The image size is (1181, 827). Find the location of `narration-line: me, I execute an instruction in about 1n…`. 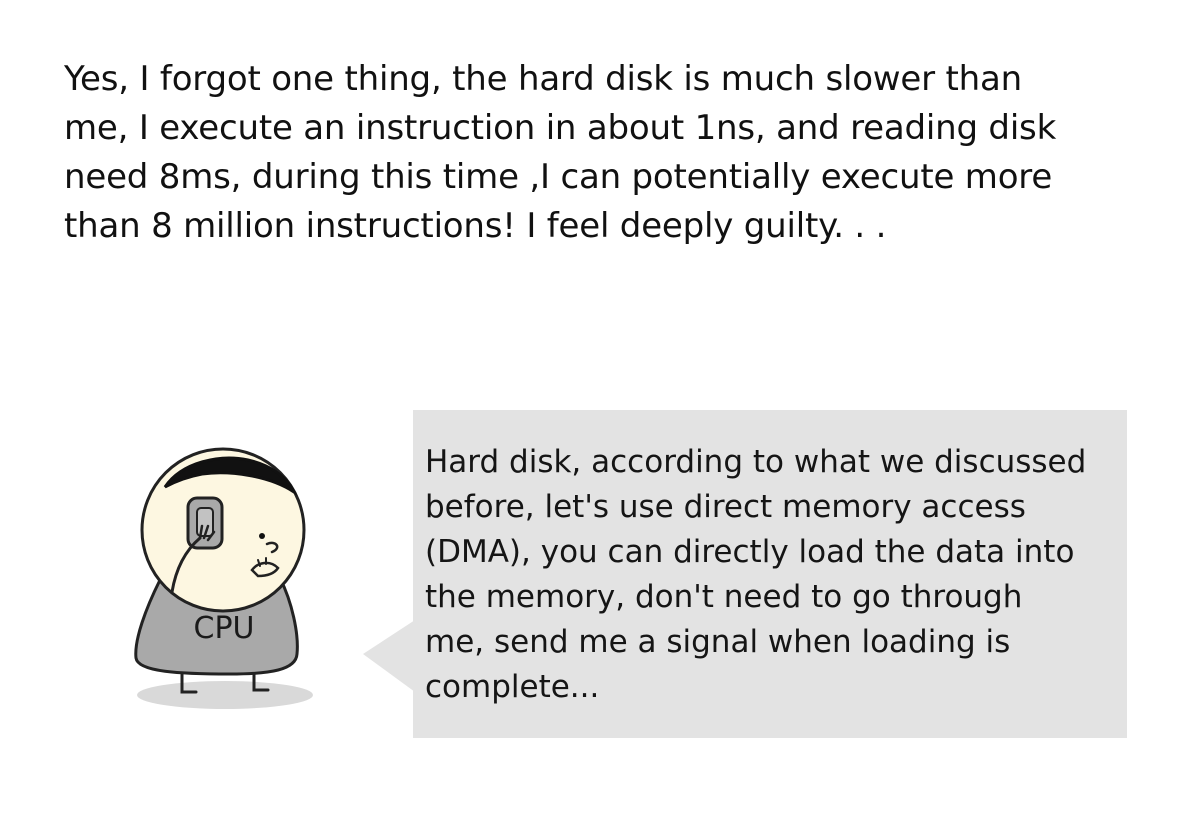

narration-line: me, I execute an instruction in about 1n… is located at coordinates (560, 128).